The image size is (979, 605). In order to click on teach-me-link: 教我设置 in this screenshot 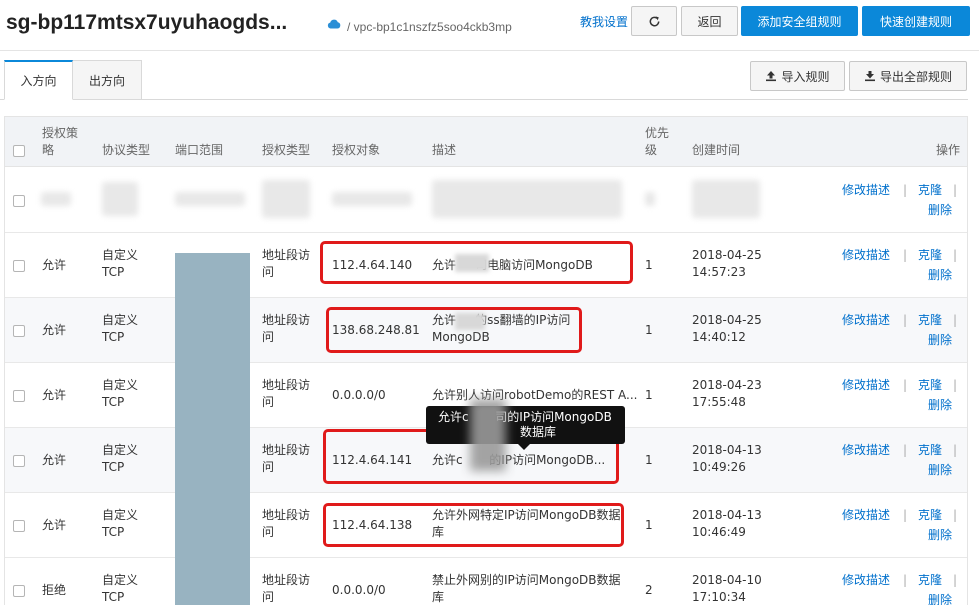, I will do `click(604, 21)`.